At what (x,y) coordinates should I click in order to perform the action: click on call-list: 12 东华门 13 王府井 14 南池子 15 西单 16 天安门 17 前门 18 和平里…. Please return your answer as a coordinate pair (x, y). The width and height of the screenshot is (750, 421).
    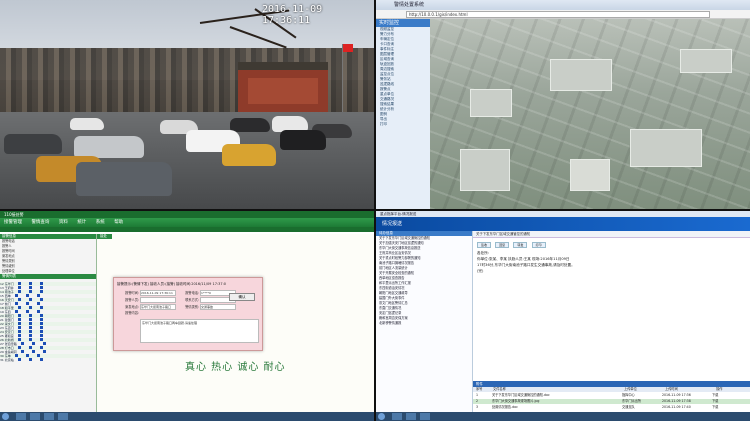
    Looking at the image, I should click on (48, 322).